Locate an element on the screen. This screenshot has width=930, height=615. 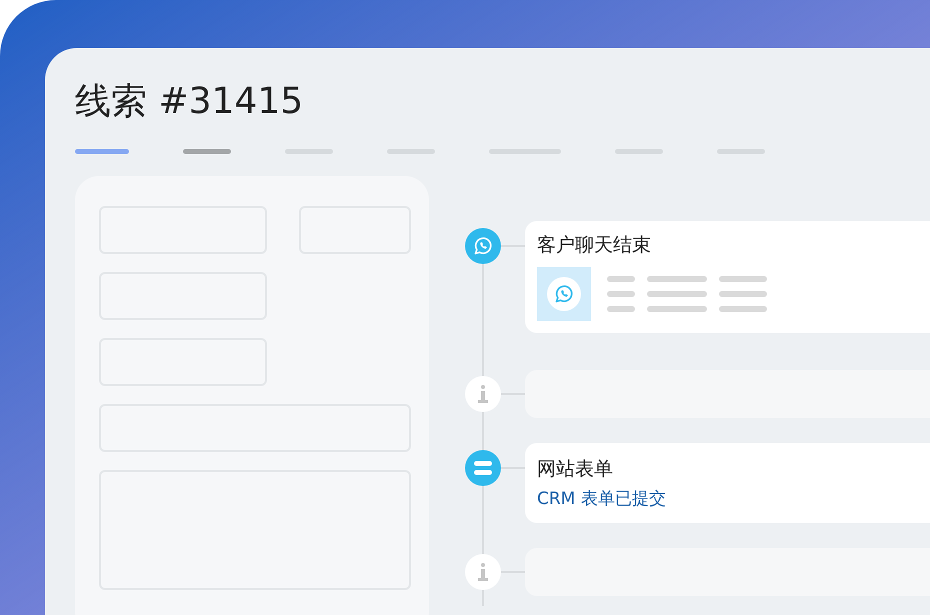
event-title: 客户聊天结束 is located at coordinates (594, 245).